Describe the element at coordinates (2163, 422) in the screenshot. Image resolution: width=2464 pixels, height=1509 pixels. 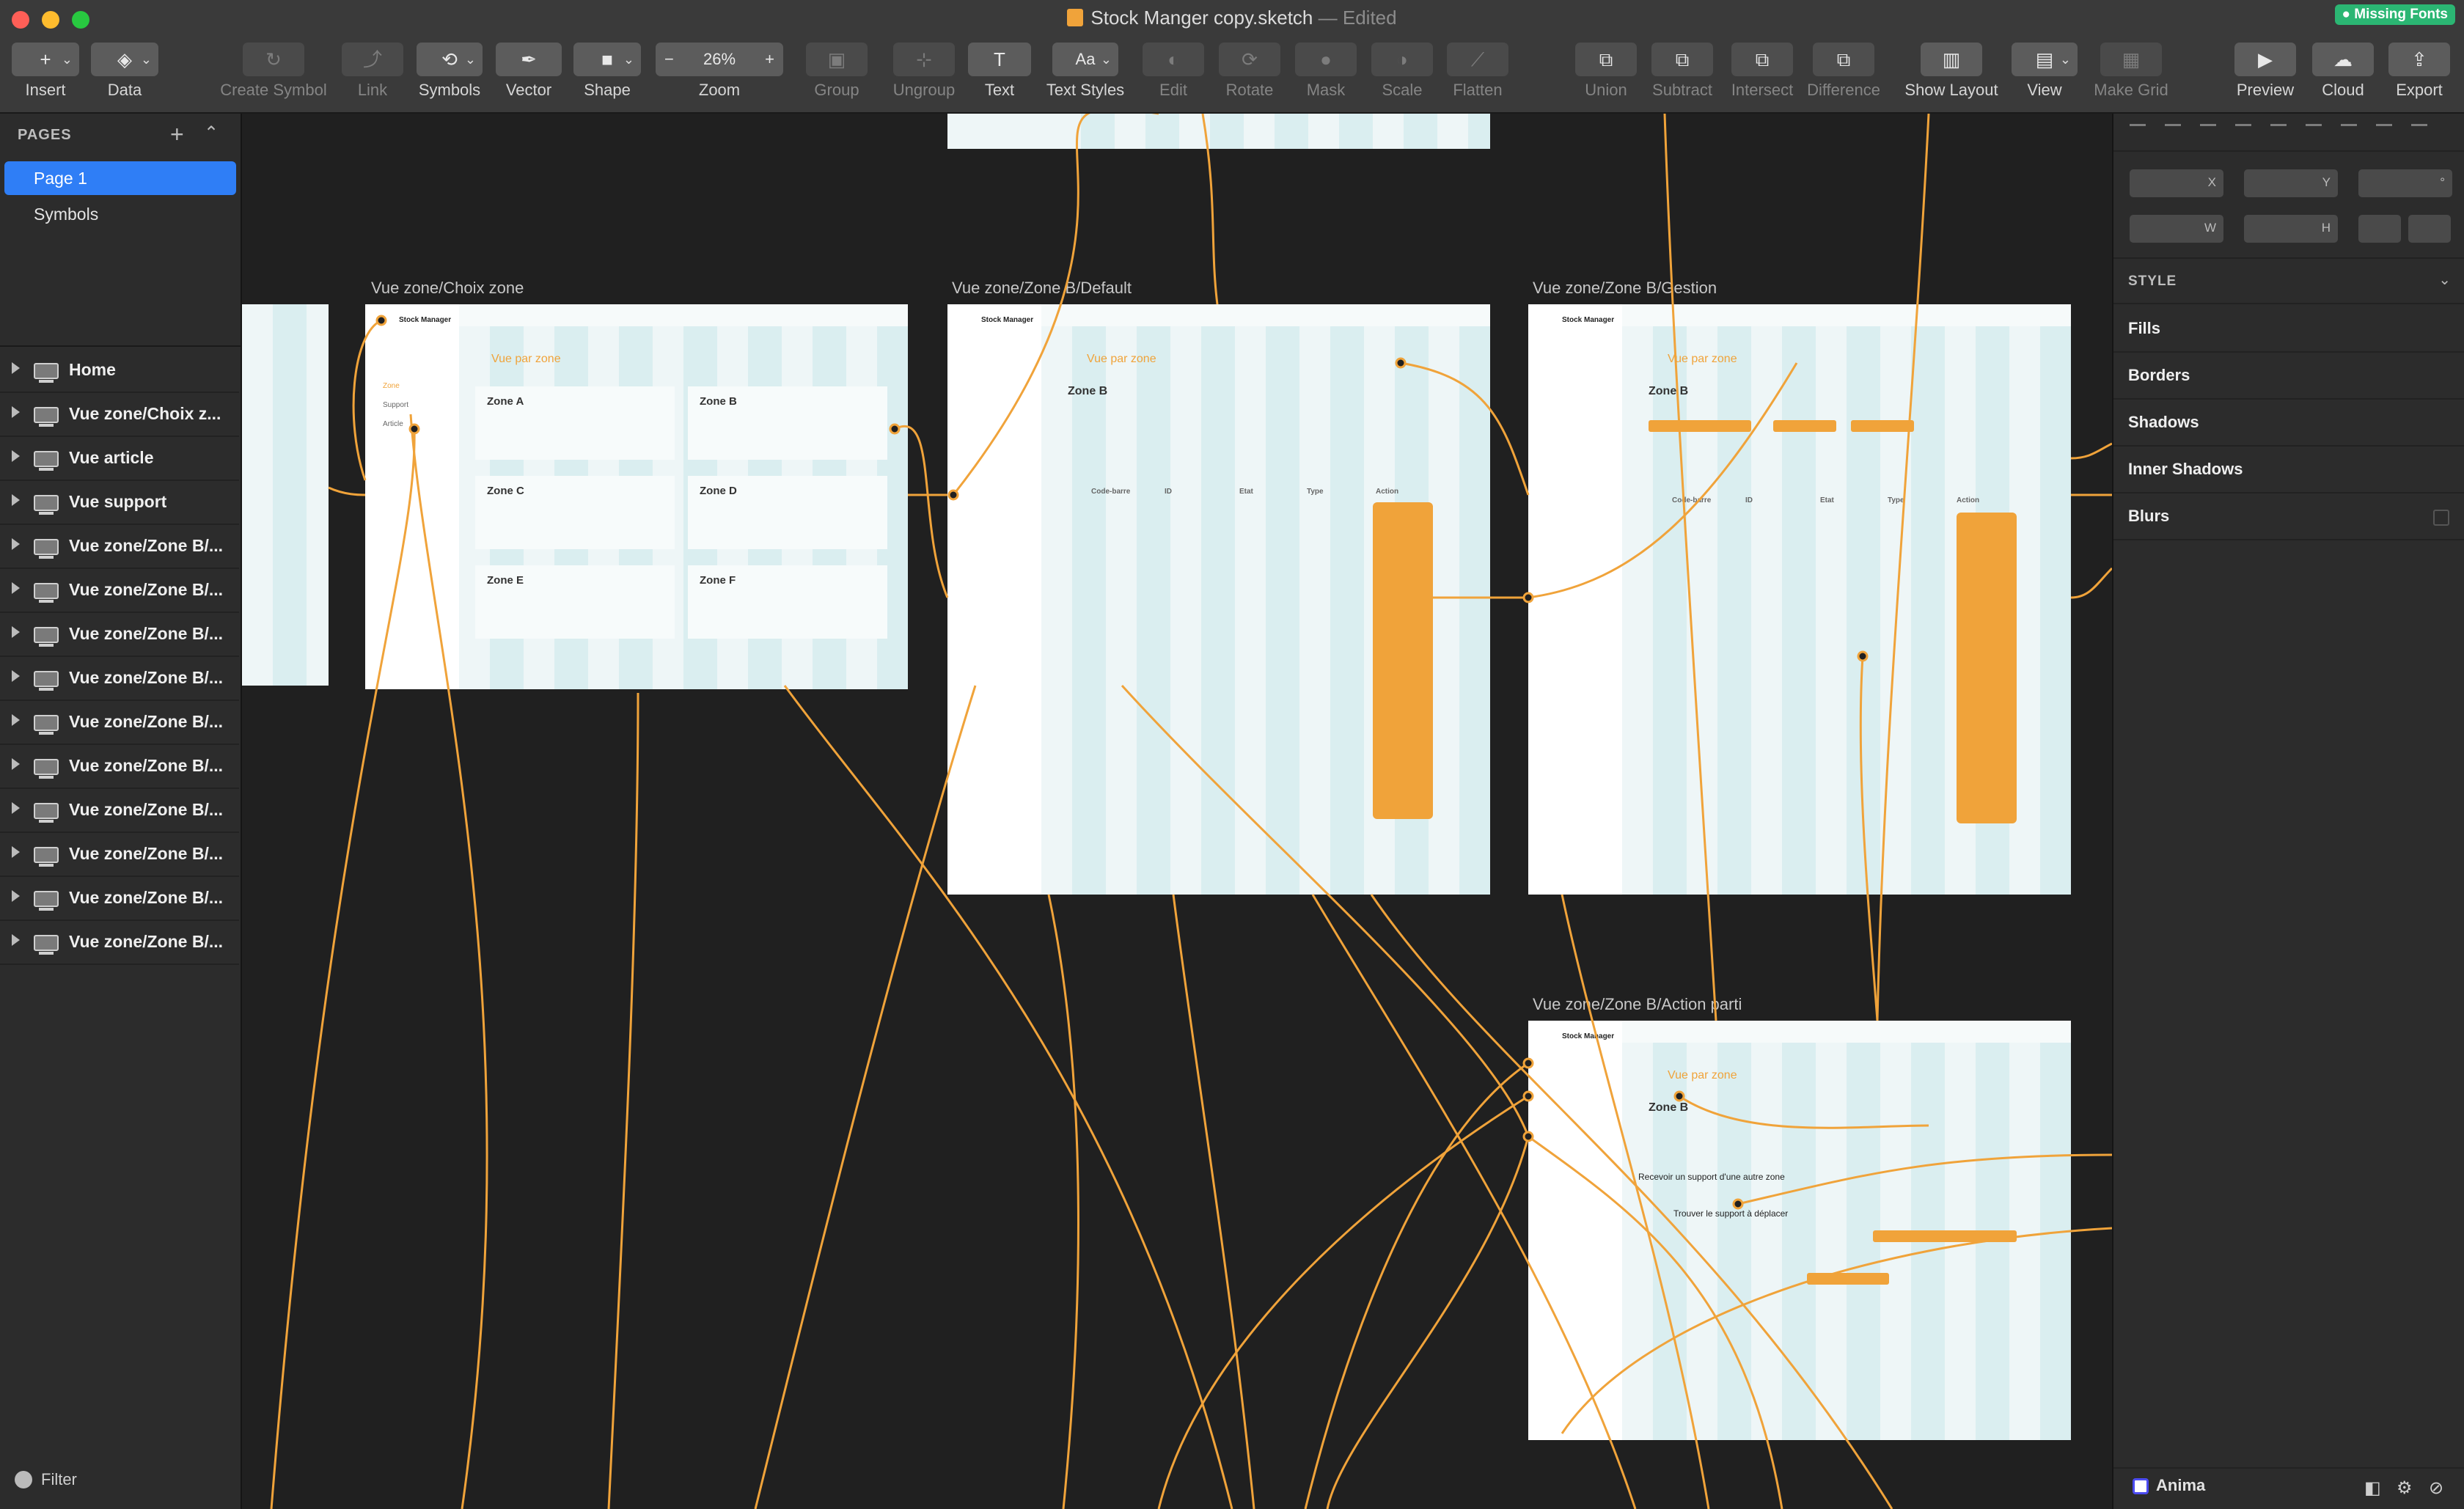
I see `shadows-section: Shadows` at that location.